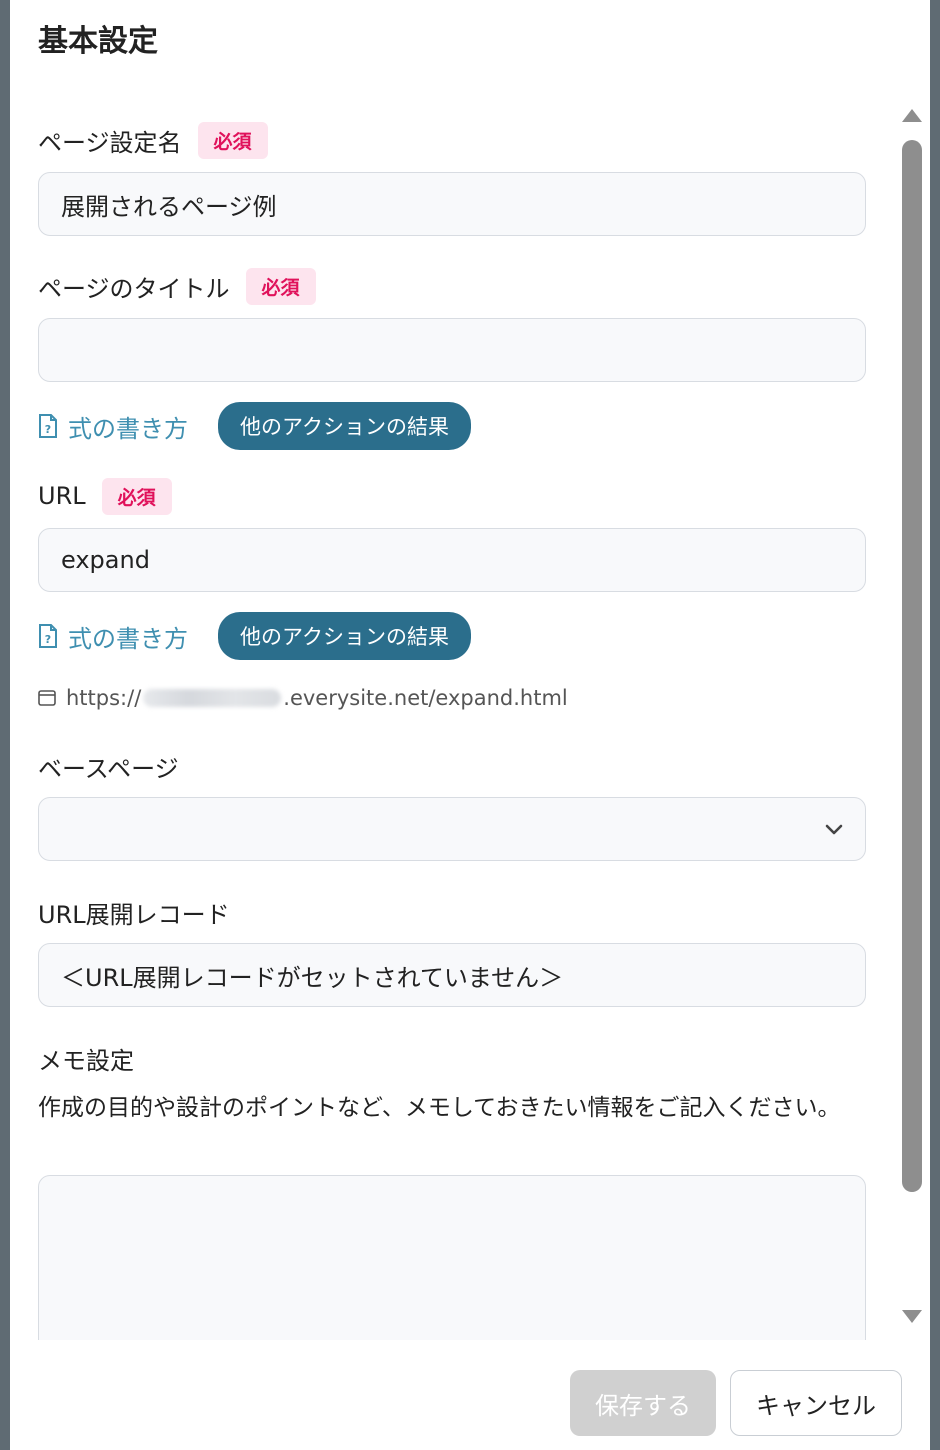 This screenshot has height=1450, width=940. Describe the element at coordinates (452, 829) in the screenshot. I see `base-page-select` at that location.